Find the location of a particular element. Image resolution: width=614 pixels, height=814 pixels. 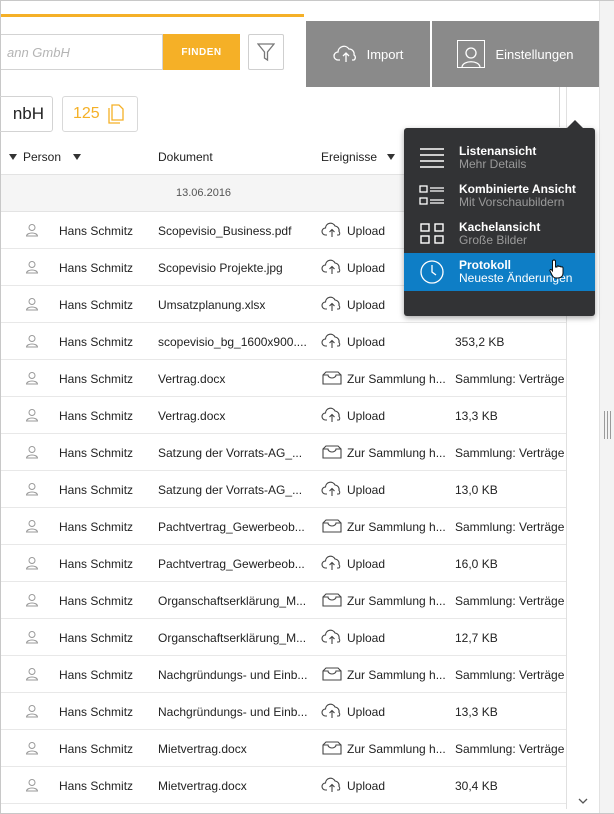

column-person: Person is located at coordinates (45, 157).